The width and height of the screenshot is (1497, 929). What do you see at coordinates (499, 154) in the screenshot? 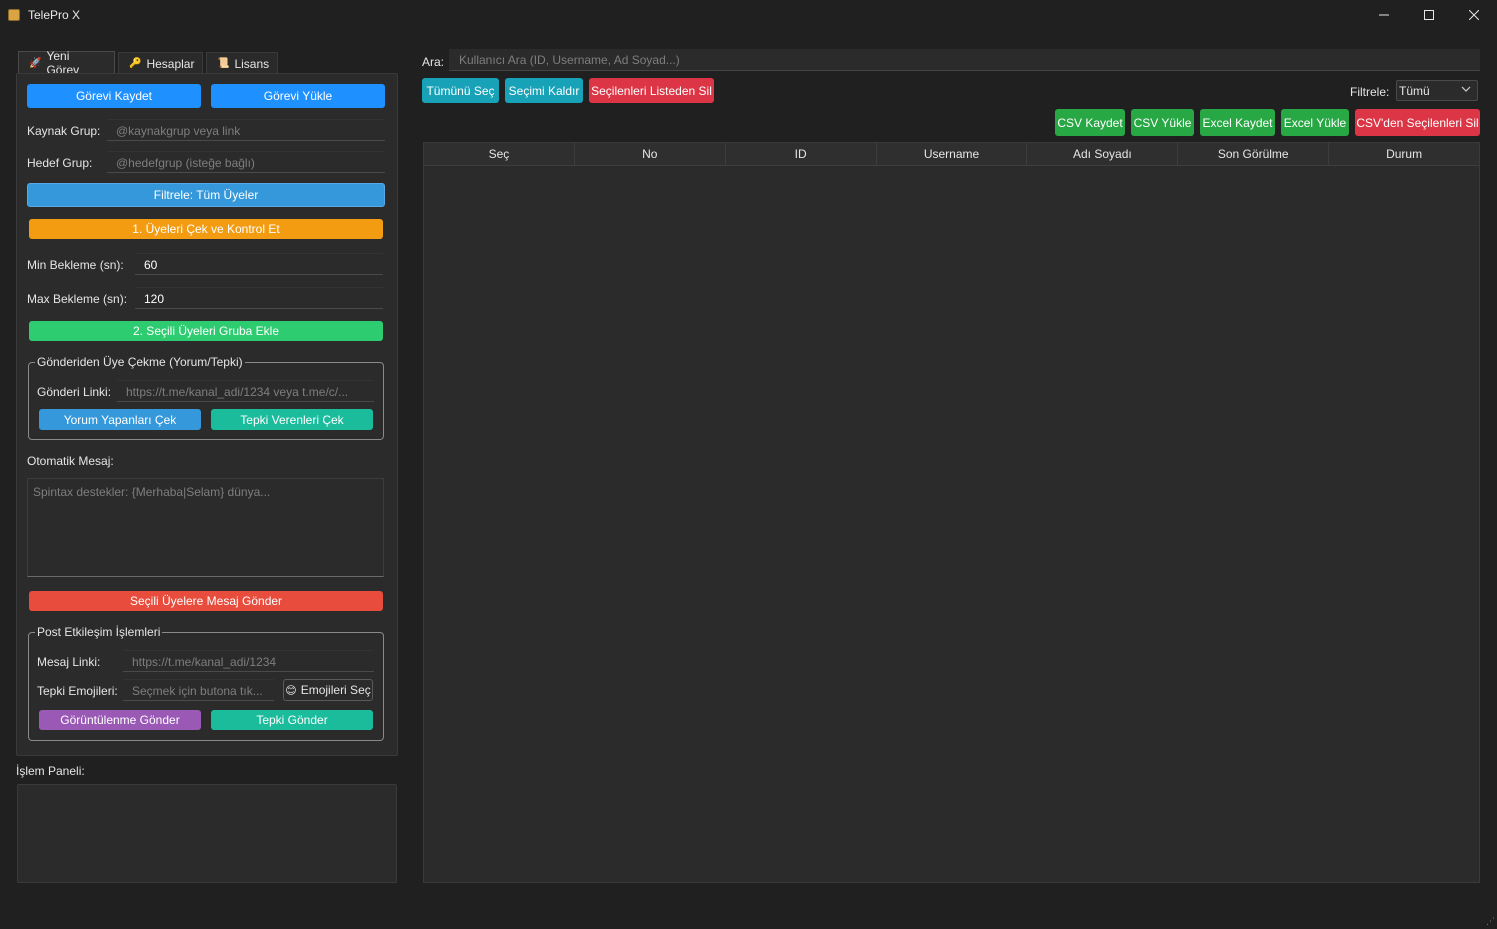
I see `column-header-select: Seç` at bounding box center [499, 154].